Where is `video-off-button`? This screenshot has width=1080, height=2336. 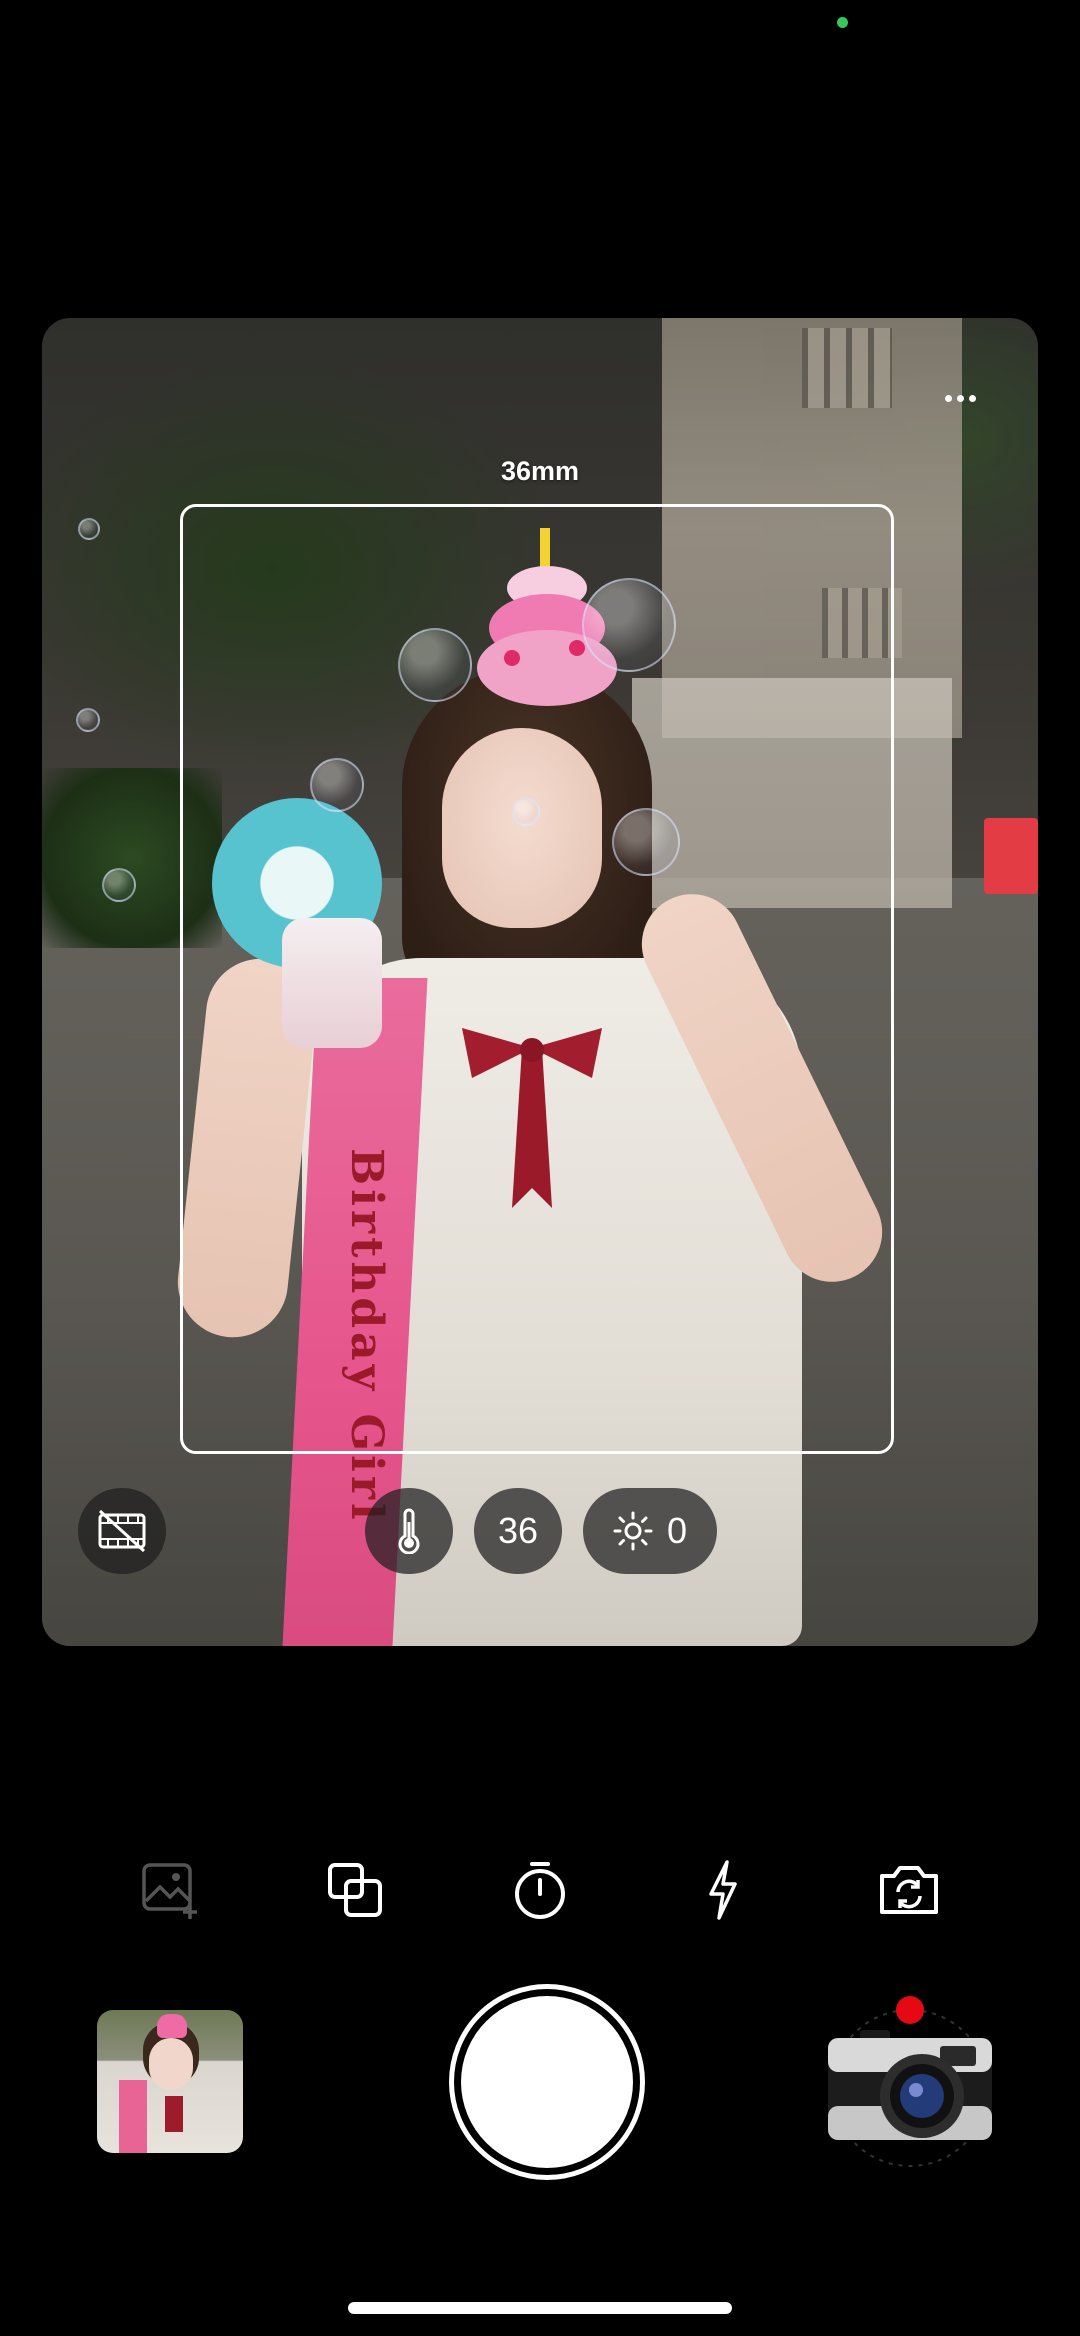
video-off-button is located at coordinates (122, 1531).